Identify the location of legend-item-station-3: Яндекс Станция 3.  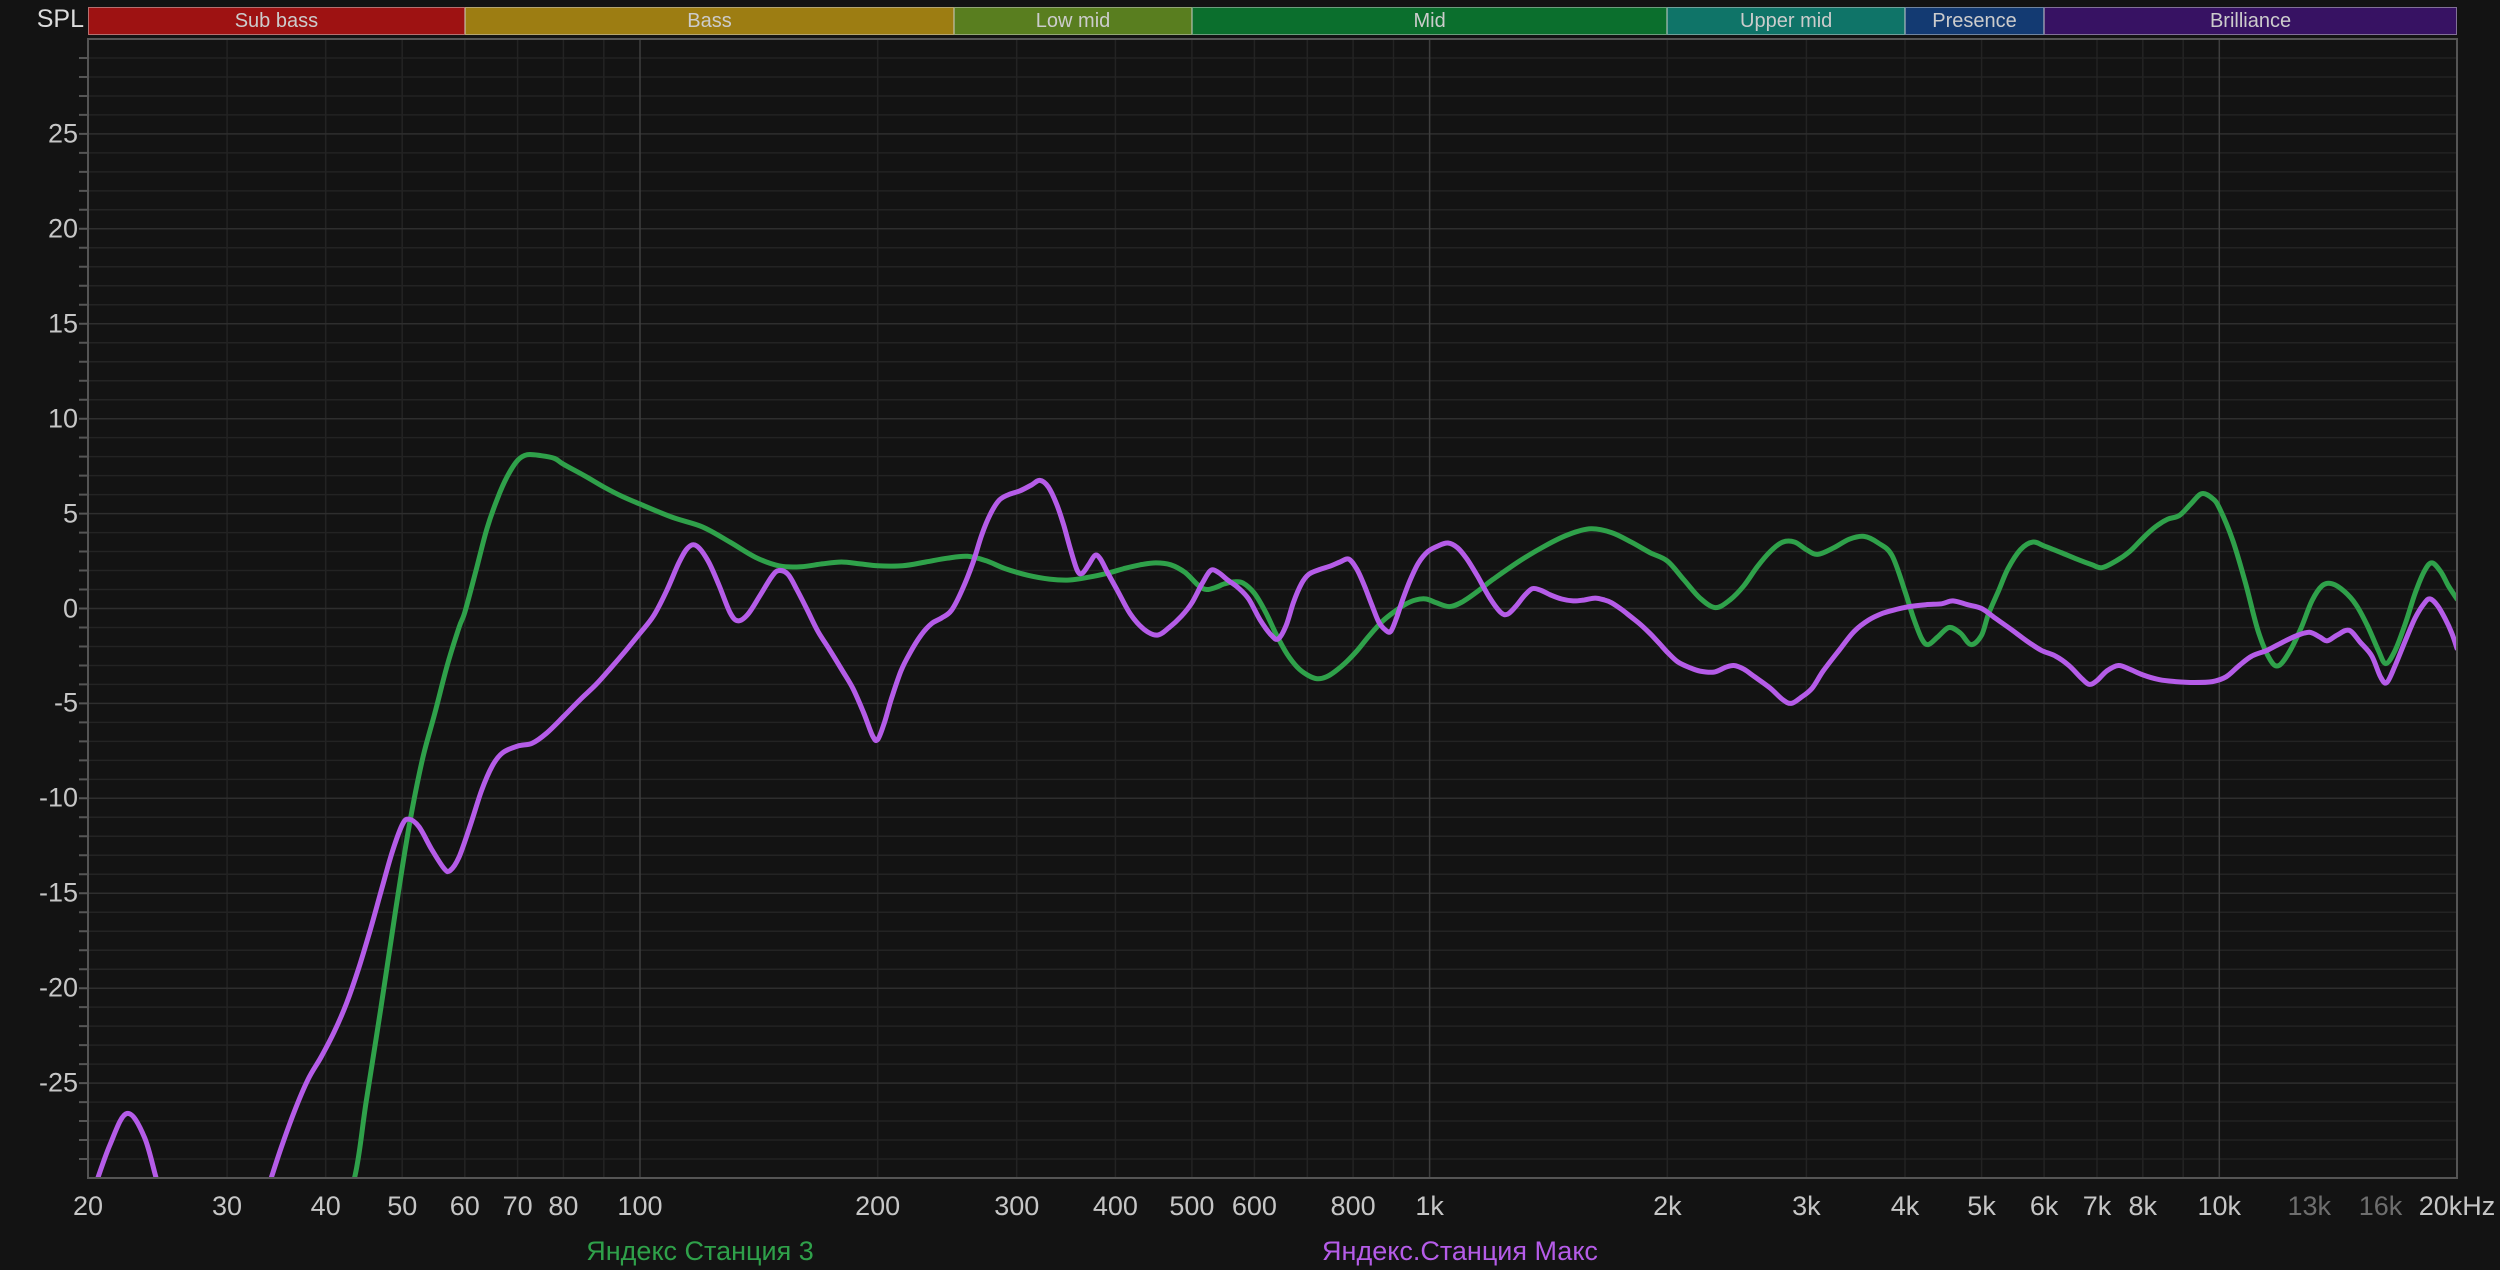
(700, 1251).